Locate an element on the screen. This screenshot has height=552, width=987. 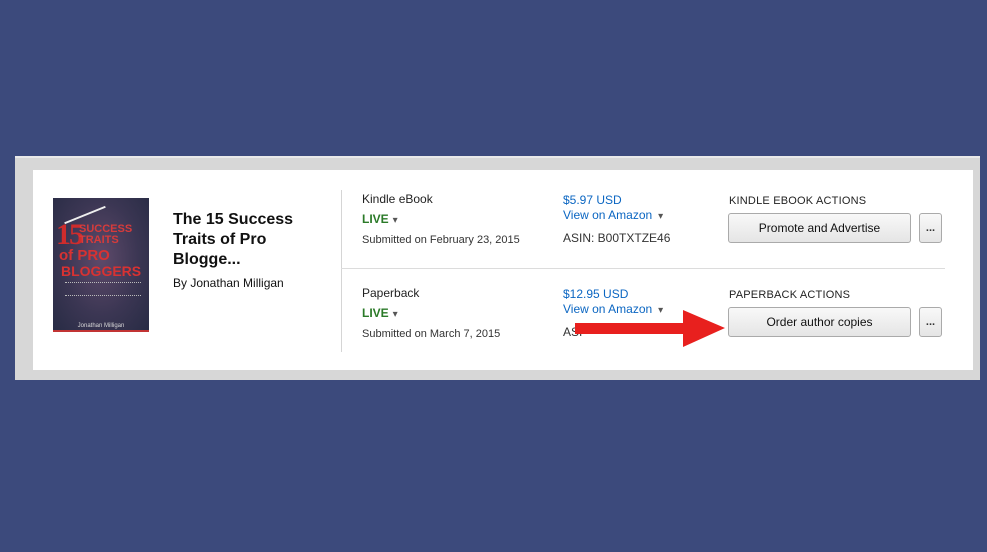
cover-stripe is located at coordinates (101, 331).